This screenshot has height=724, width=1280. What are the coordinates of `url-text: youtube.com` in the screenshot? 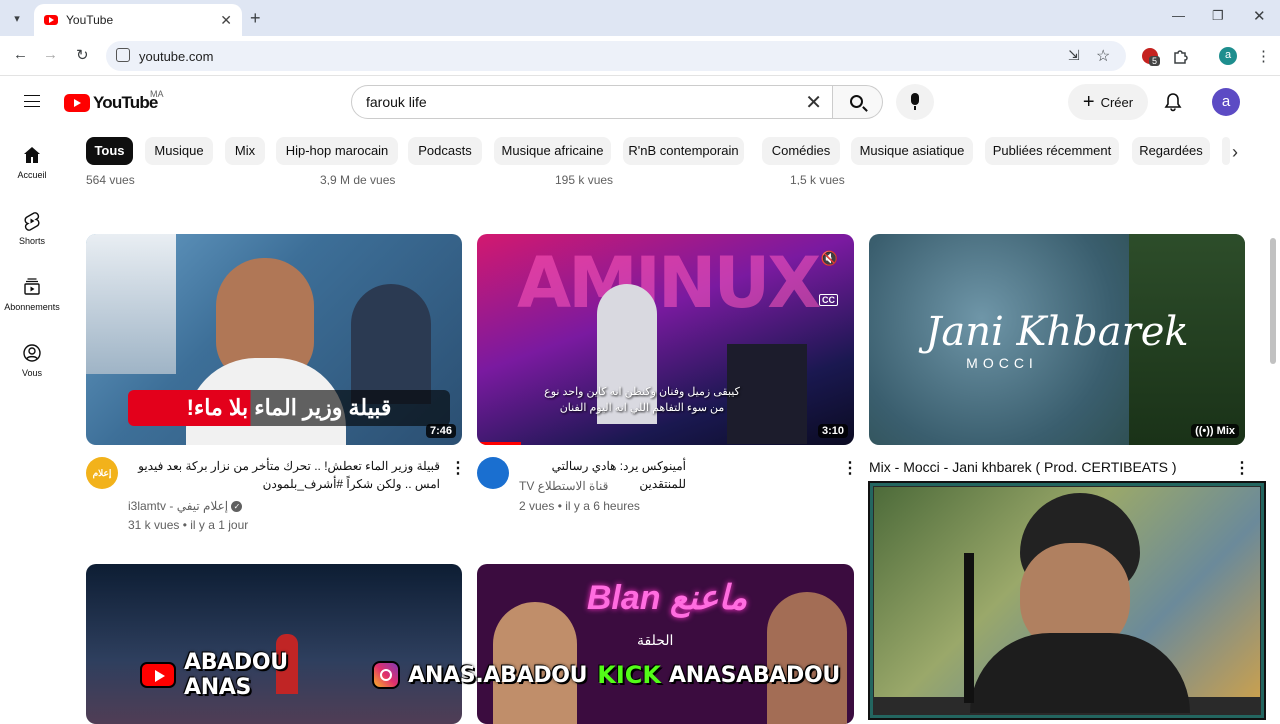 It's located at (176, 56).